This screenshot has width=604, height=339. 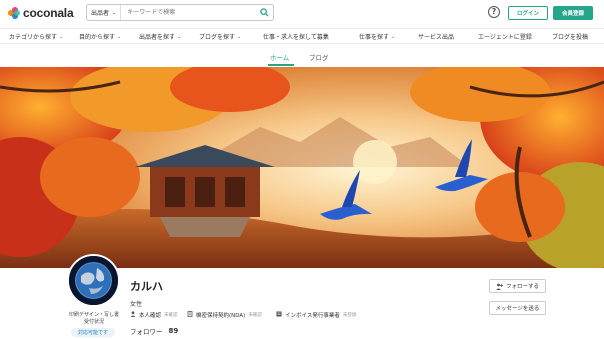 I want to click on login-button: ログイン, so click(x=528, y=13).